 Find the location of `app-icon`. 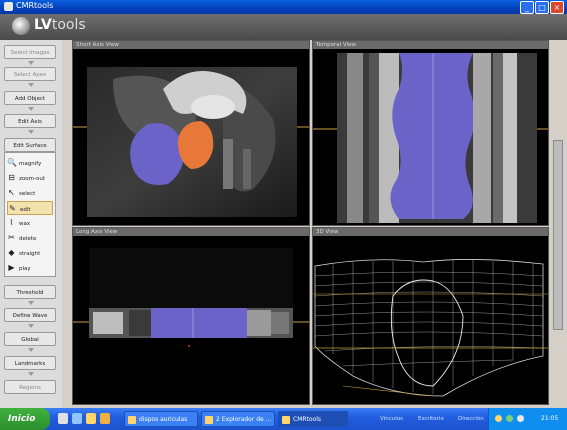

app-icon is located at coordinates (8, 6).